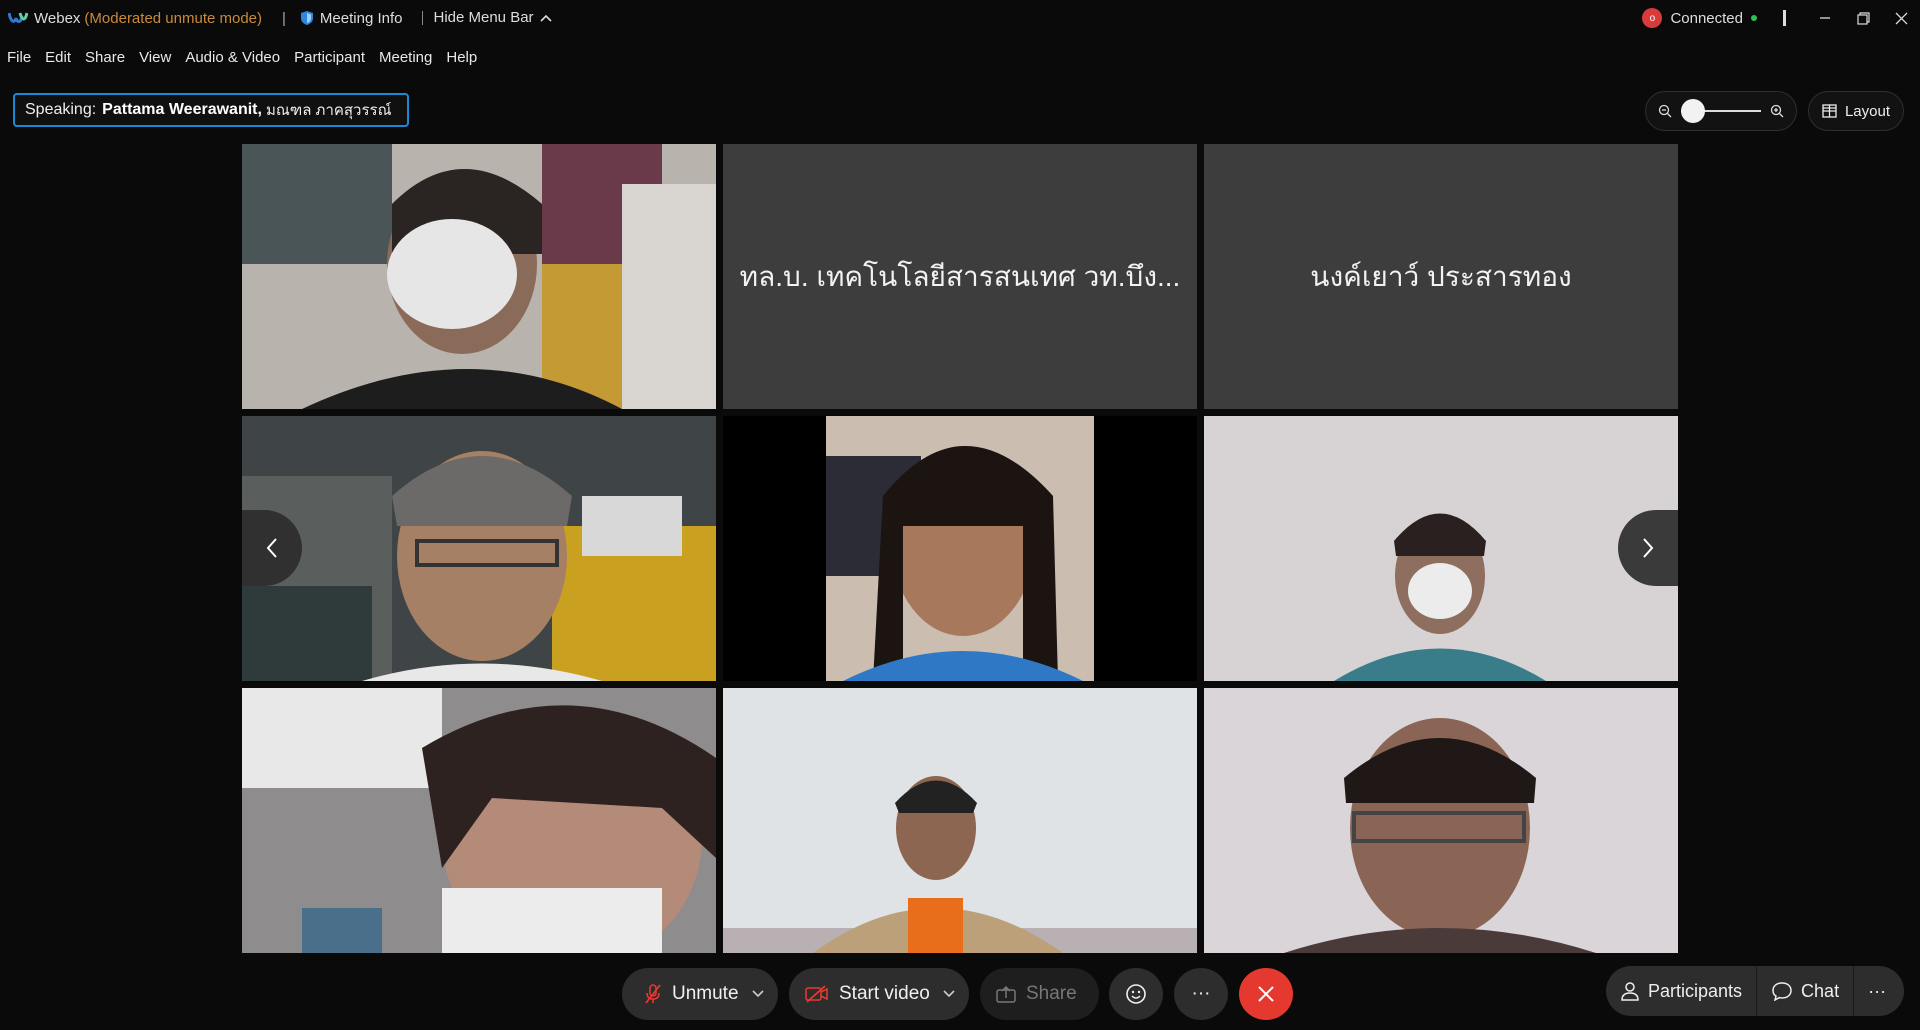 This screenshot has height=1030, width=1920. I want to click on video-tile-name-only: นงค์เยาว์ ประสารทอง, so click(1441, 276).